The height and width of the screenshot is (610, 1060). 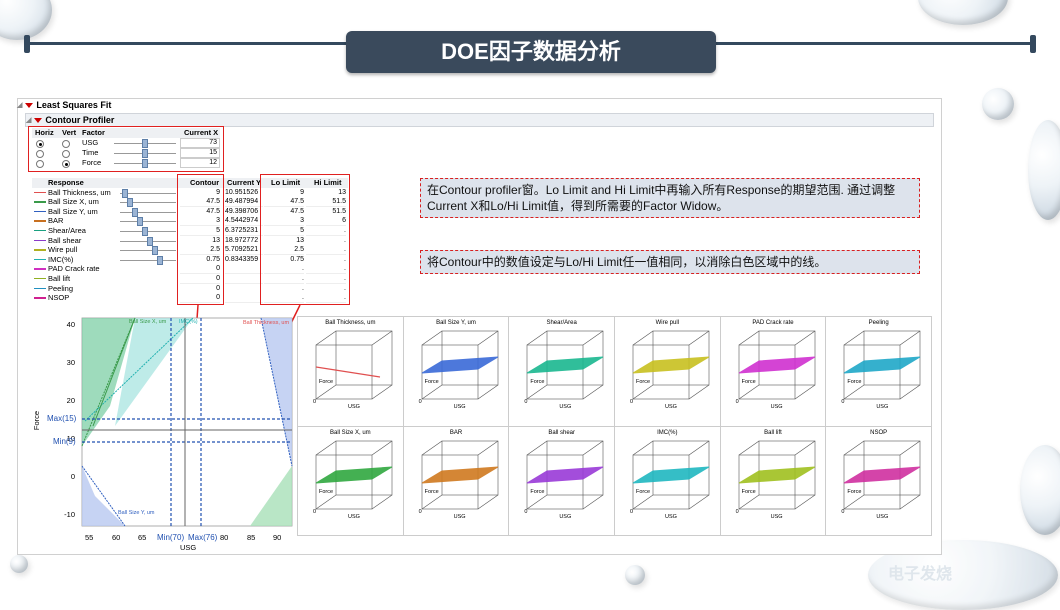 What do you see at coordinates (667, 480) in the screenshot?
I see `surface-plot: IMC(%) Force 0 USG` at bounding box center [667, 480].